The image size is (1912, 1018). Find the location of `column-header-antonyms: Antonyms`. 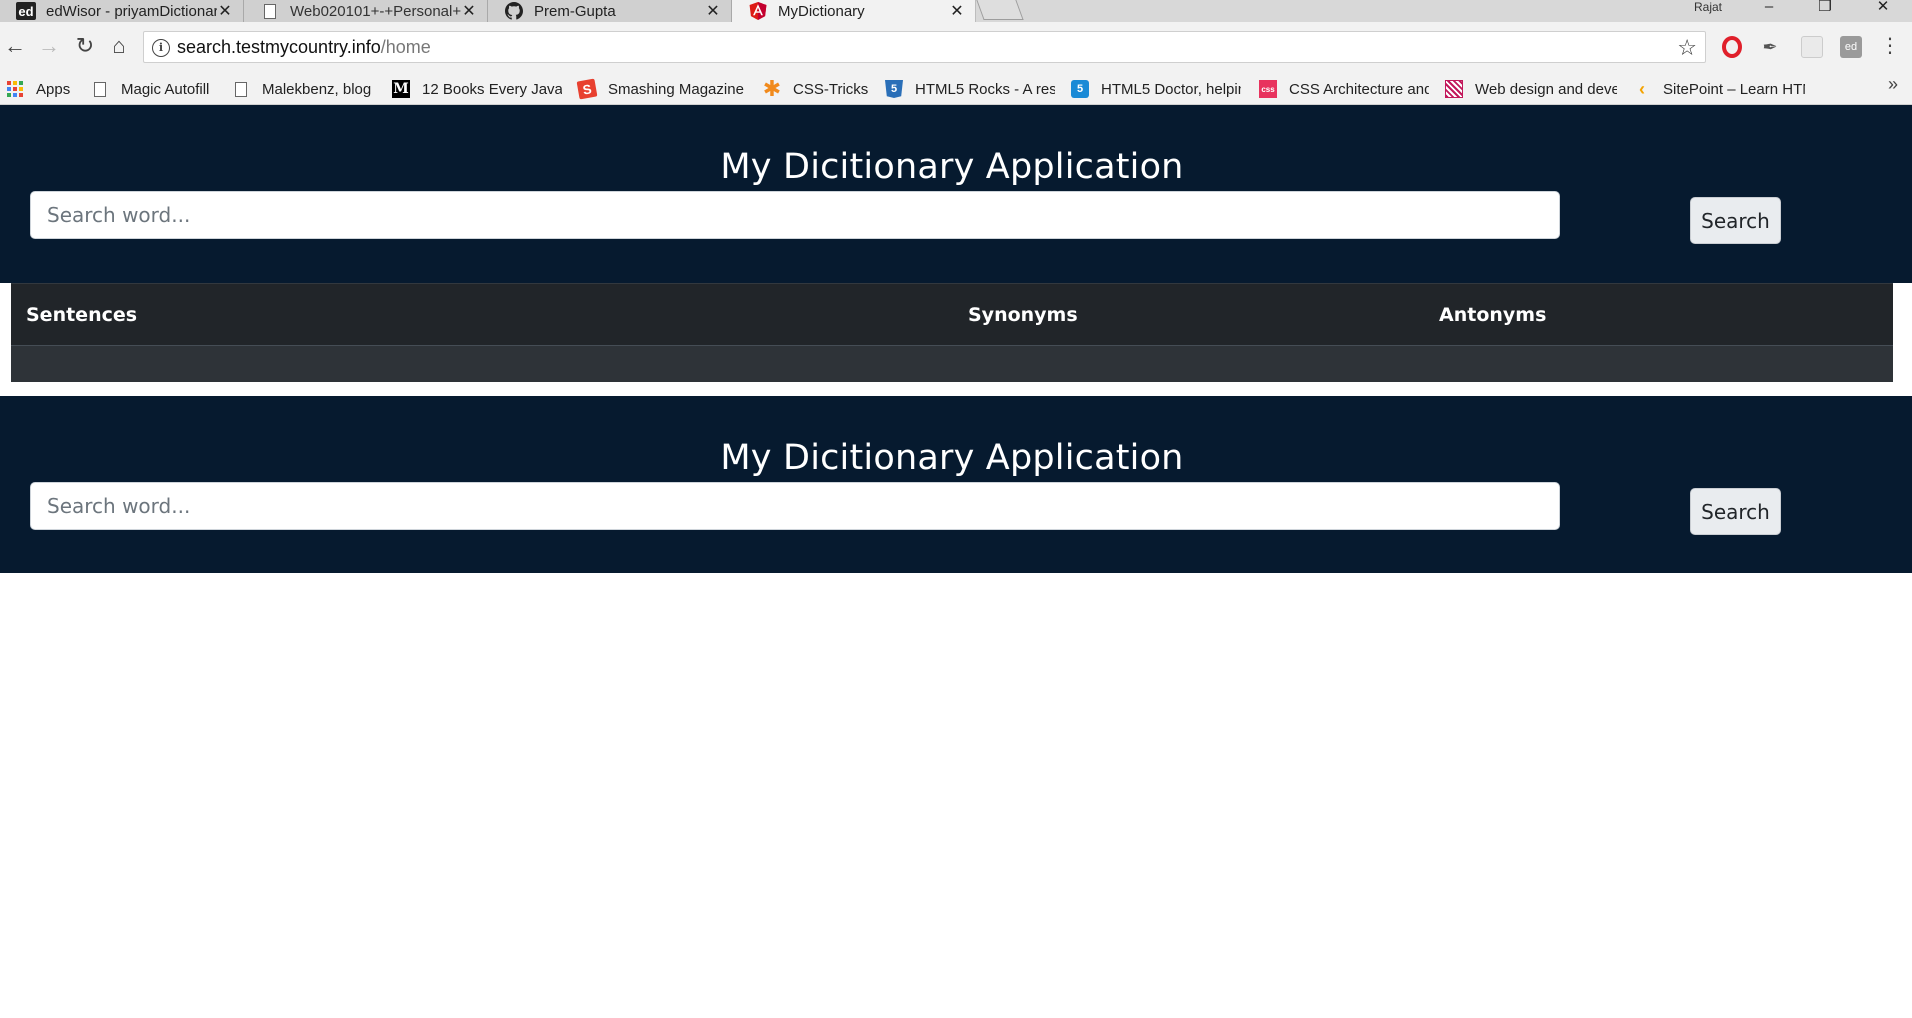

column-header-antonyms: Antonyms is located at coordinates (1658, 314).